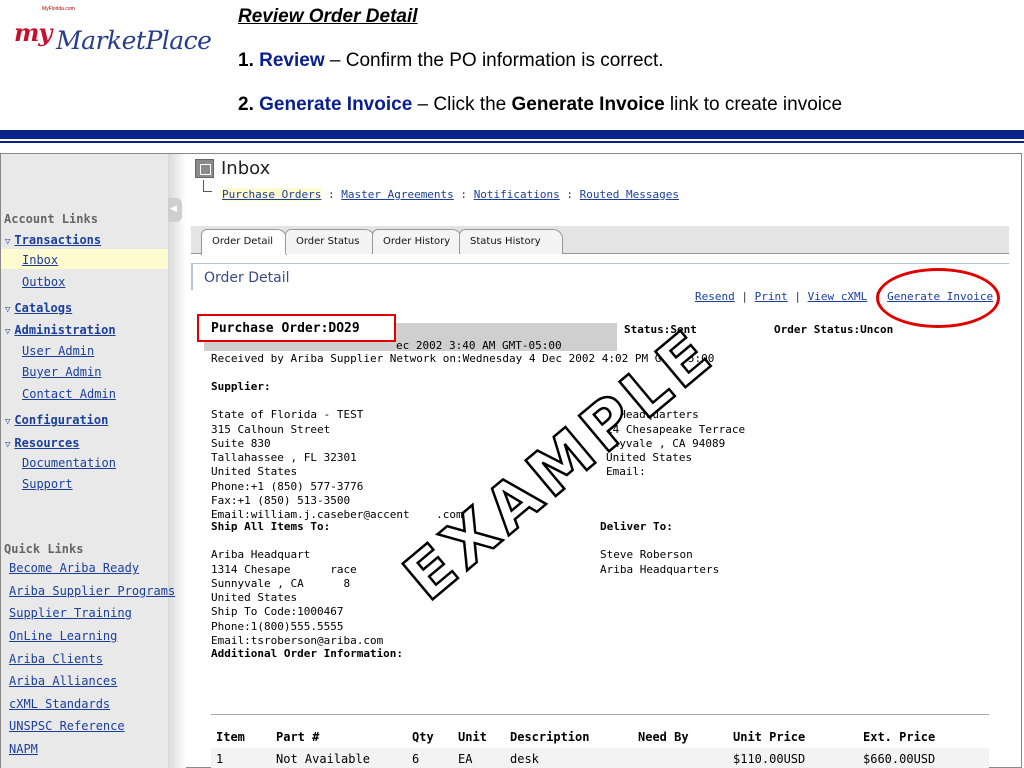 The image size is (1024, 768). Describe the element at coordinates (417, 241) in the screenshot. I see `tab-order-history: Order History` at that location.